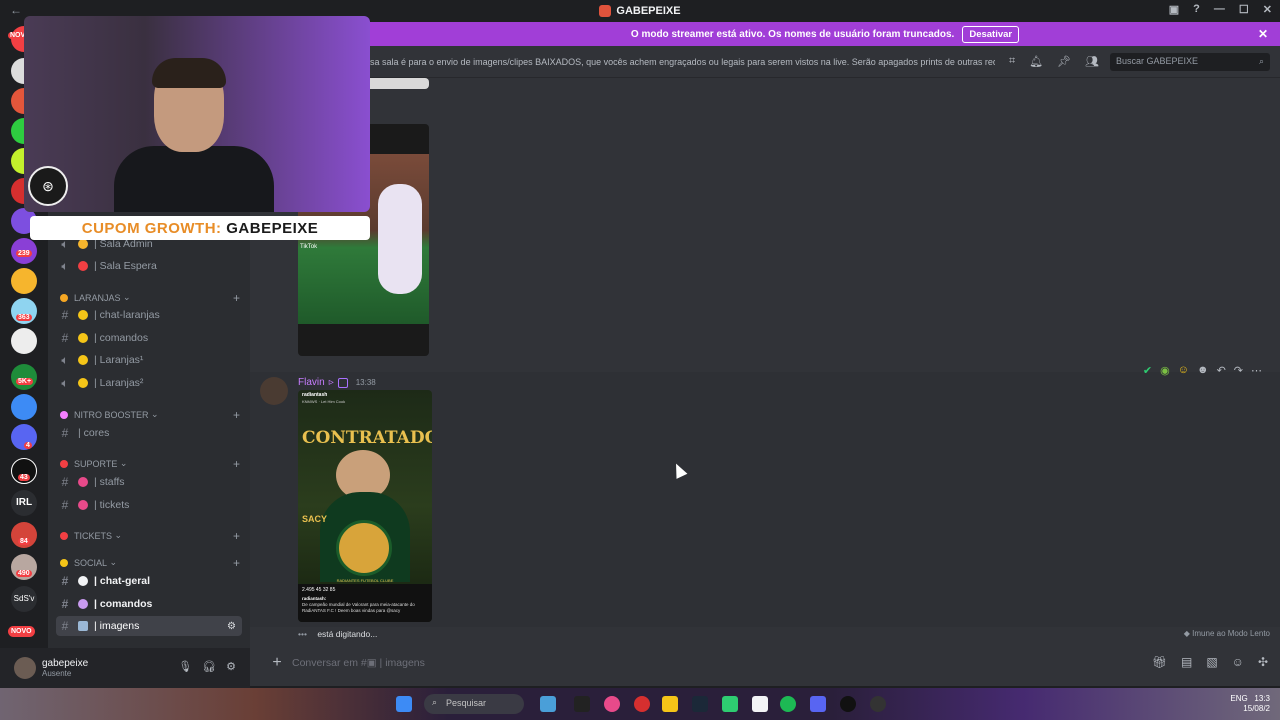  What do you see at coordinates (1256, 370) in the screenshot?
I see `more-options-icon: ⋯` at bounding box center [1256, 370].